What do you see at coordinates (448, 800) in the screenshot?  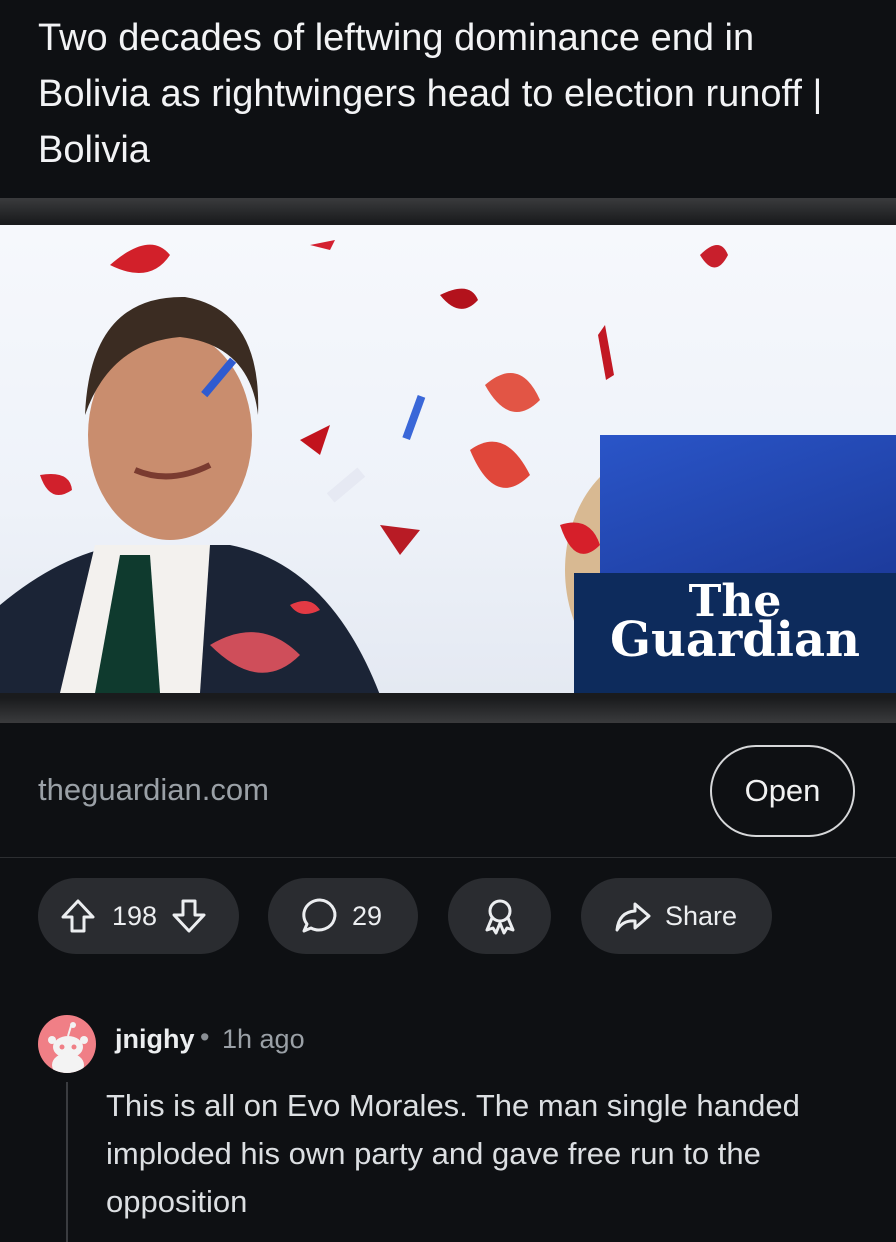 I see `link-domain-bar: theguardian.com Open` at bounding box center [448, 800].